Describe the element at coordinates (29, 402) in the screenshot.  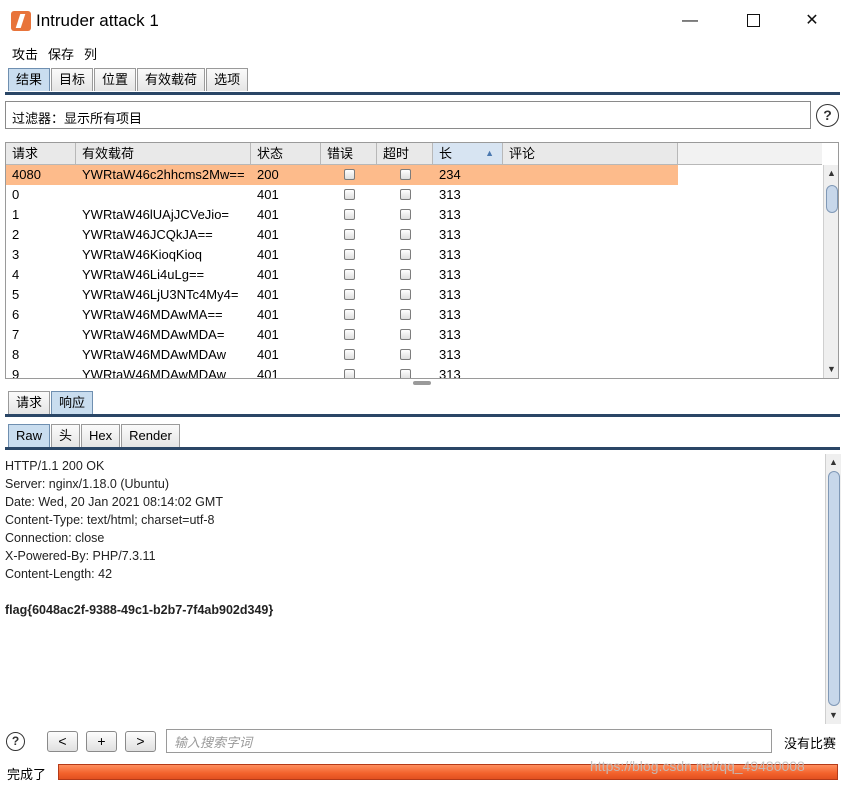
I see `tab-request: 请求` at that location.